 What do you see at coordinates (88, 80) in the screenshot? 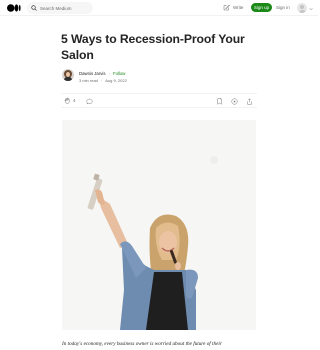
I see `read-time: 3 min read` at bounding box center [88, 80].